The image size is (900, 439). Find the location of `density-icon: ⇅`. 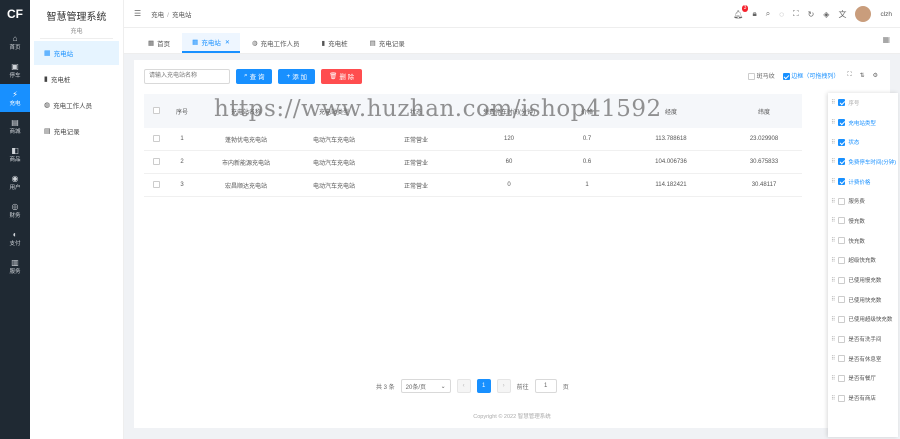

density-icon: ⇅ is located at coordinates (862, 75).